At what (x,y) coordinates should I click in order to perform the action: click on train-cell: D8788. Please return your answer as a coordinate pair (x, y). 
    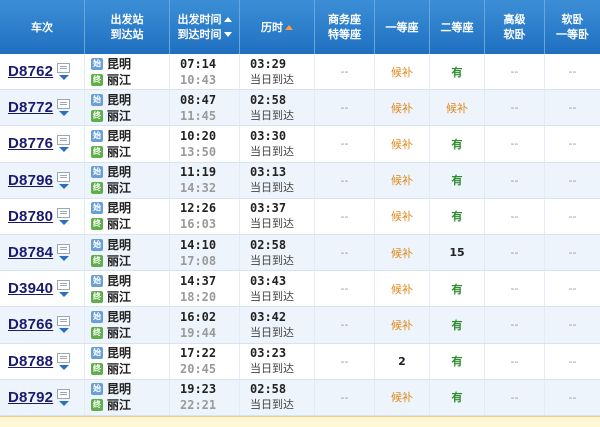
    Looking at the image, I should click on (42, 361).